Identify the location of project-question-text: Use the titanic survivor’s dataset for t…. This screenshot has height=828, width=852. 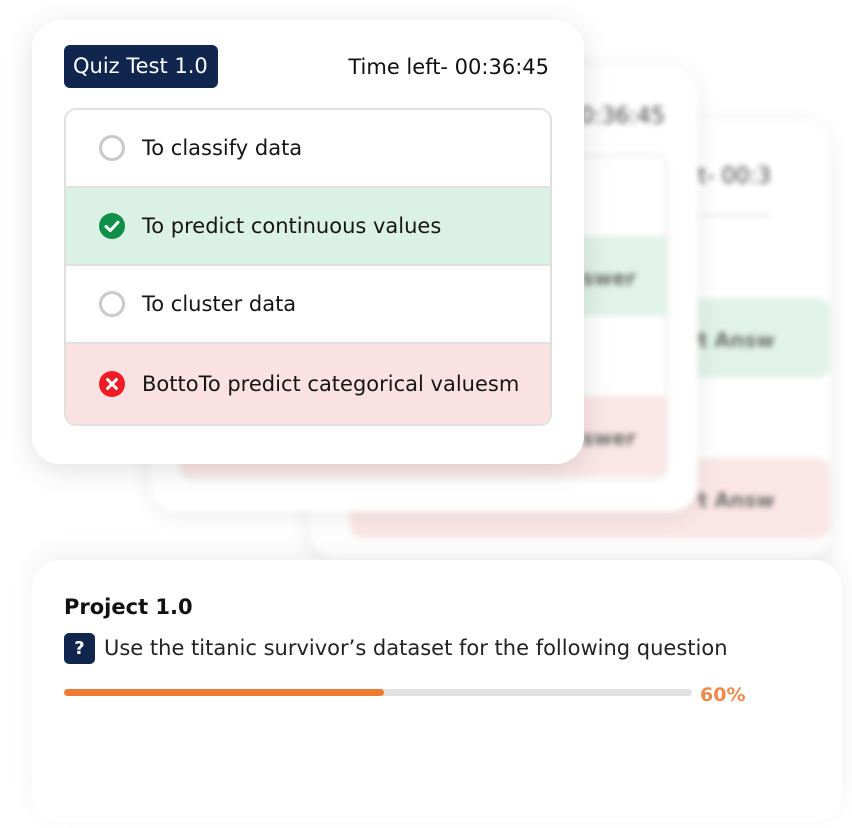
(416, 648).